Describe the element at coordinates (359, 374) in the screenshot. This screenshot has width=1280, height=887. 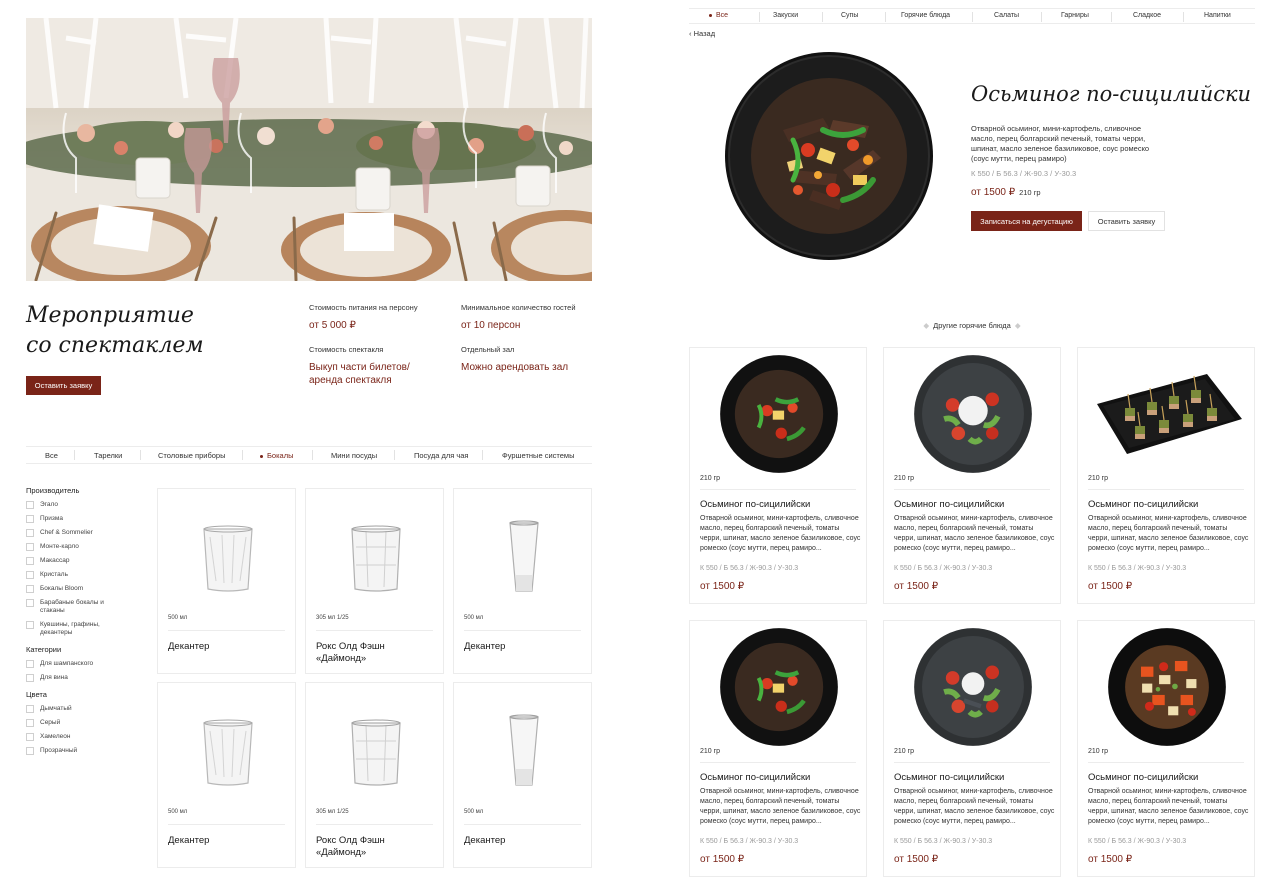
I see `info-value: Выкуп части билетов/ аренда спектакля` at that location.